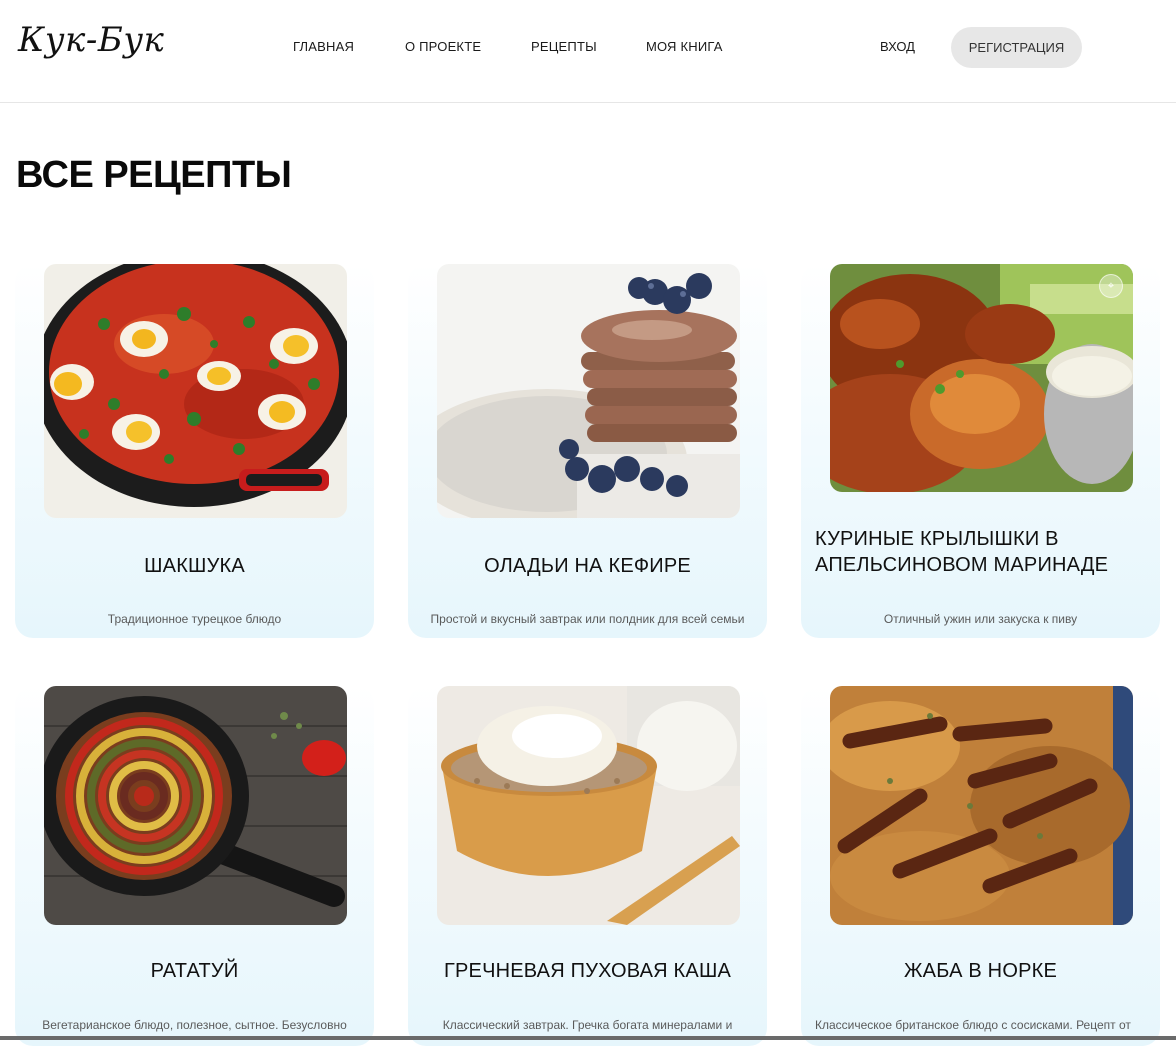 This screenshot has width=1176, height=1046. I want to click on buckwheat-image, so click(588, 805).